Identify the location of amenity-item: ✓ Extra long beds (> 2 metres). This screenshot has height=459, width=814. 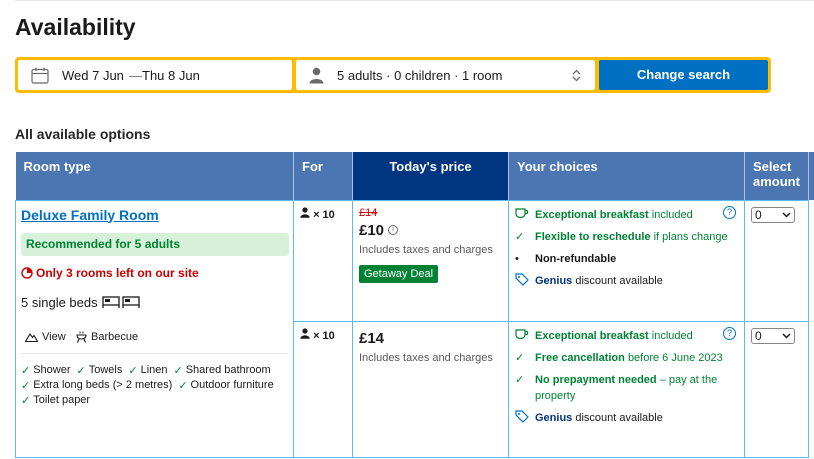
(97, 385).